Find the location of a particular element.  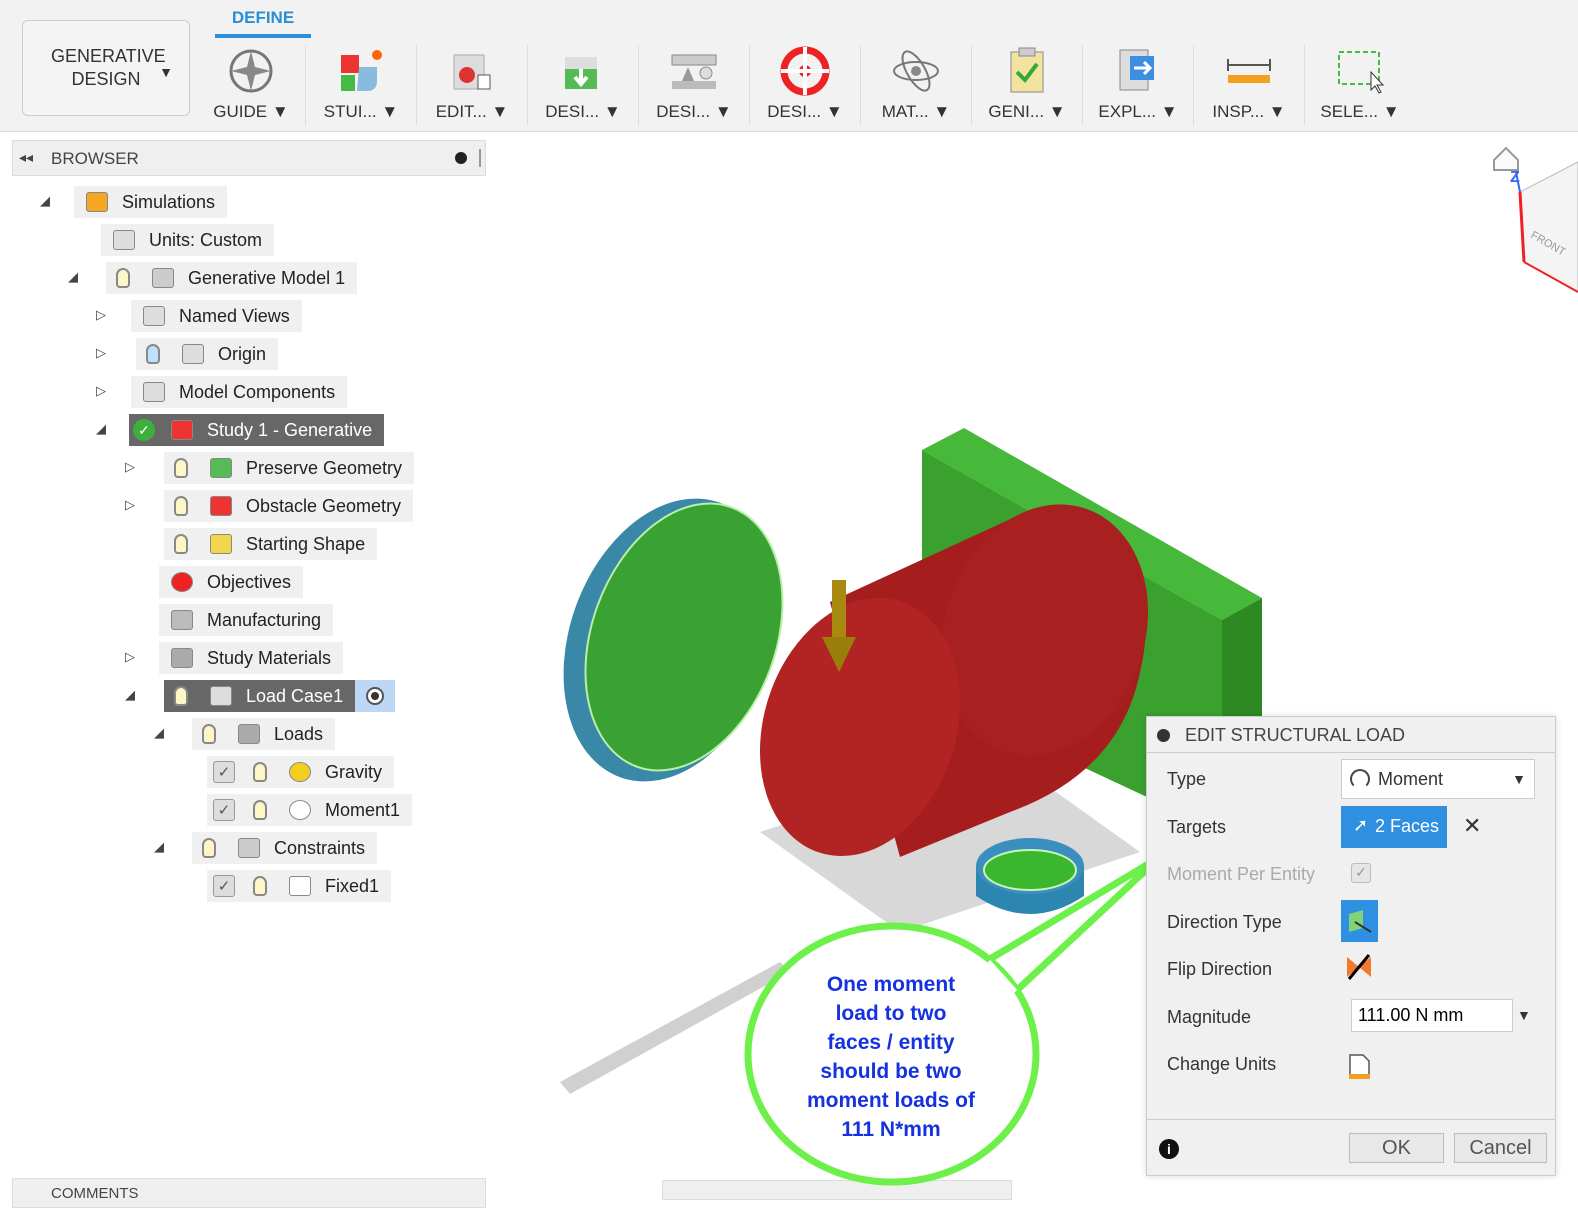

info-icon: i is located at coordinates (1169, 1149).